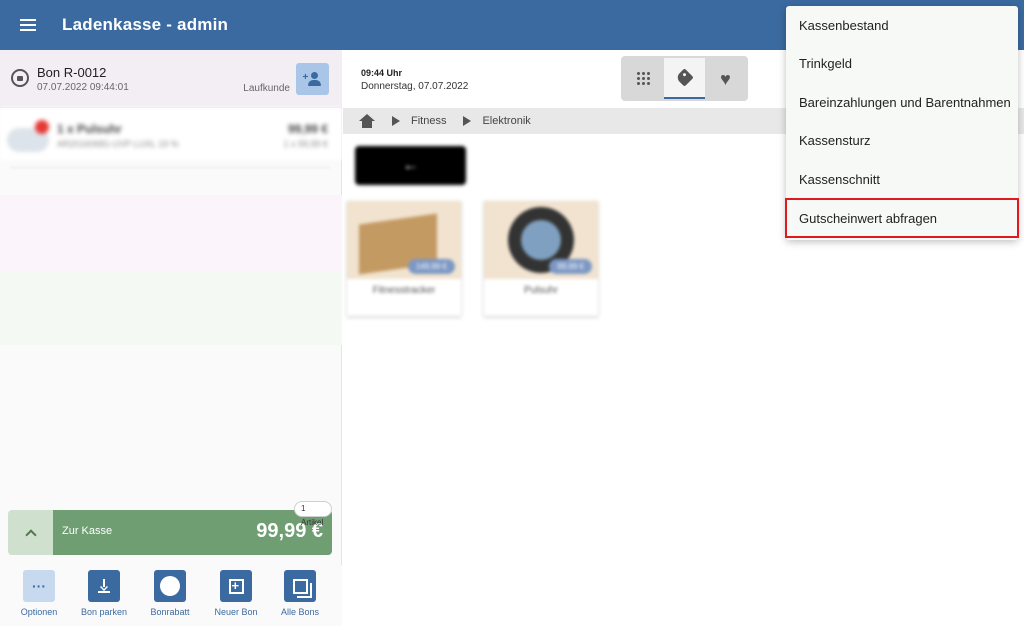 This screenshot has width=1024, height=626. Describe the element at coordinates (170, 612) in the screenshot. I see `discount-label: Bonrabatt` at that location.